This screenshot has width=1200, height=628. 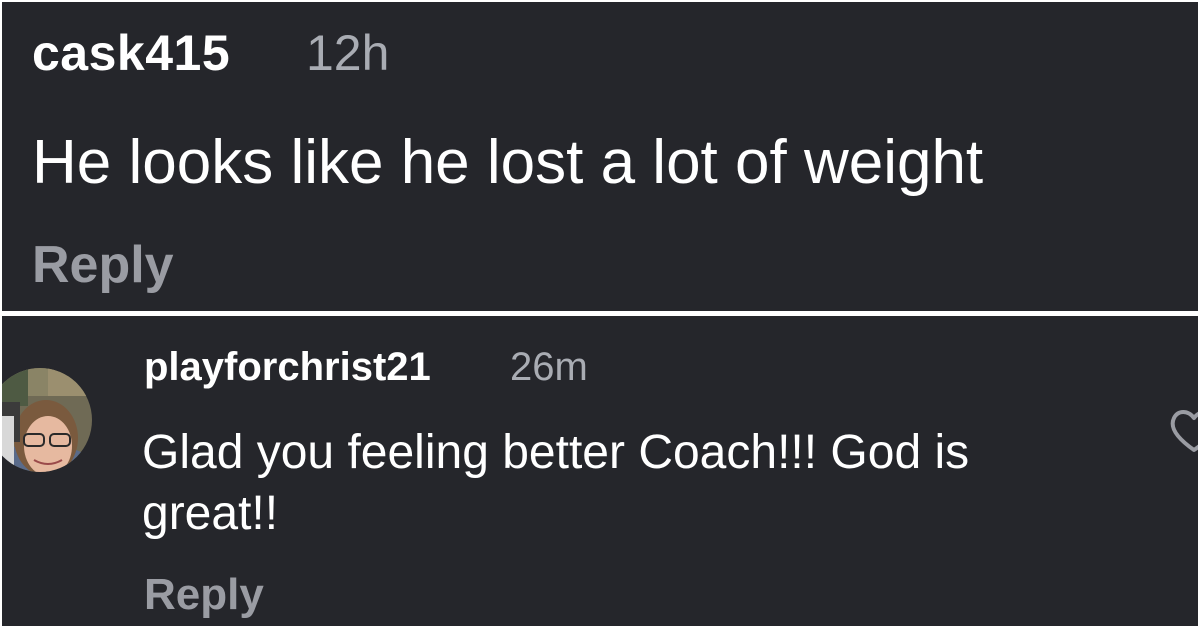 What do you see at coordinates (287, 367) in the screenshot?
I see `comment-username: playforchrist21` at bounding box center [287, 367].